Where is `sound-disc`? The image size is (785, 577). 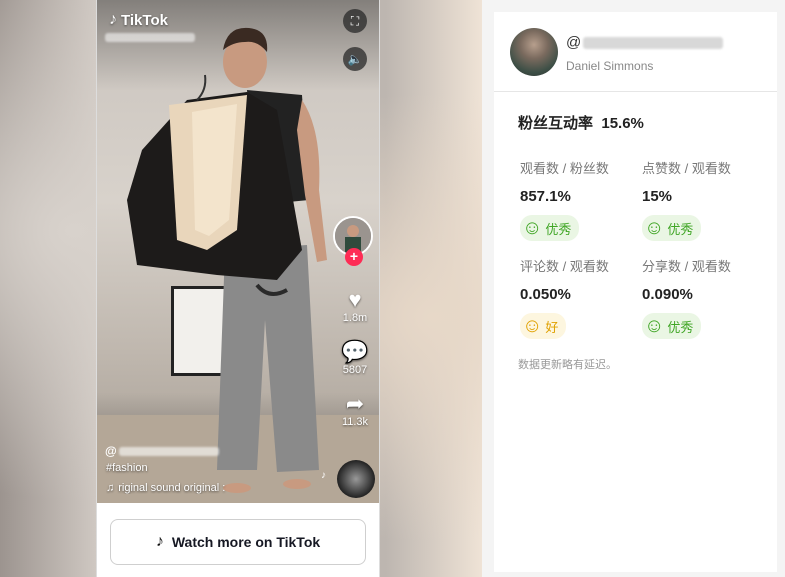 sound-disc is located at coordinates (356, 479).